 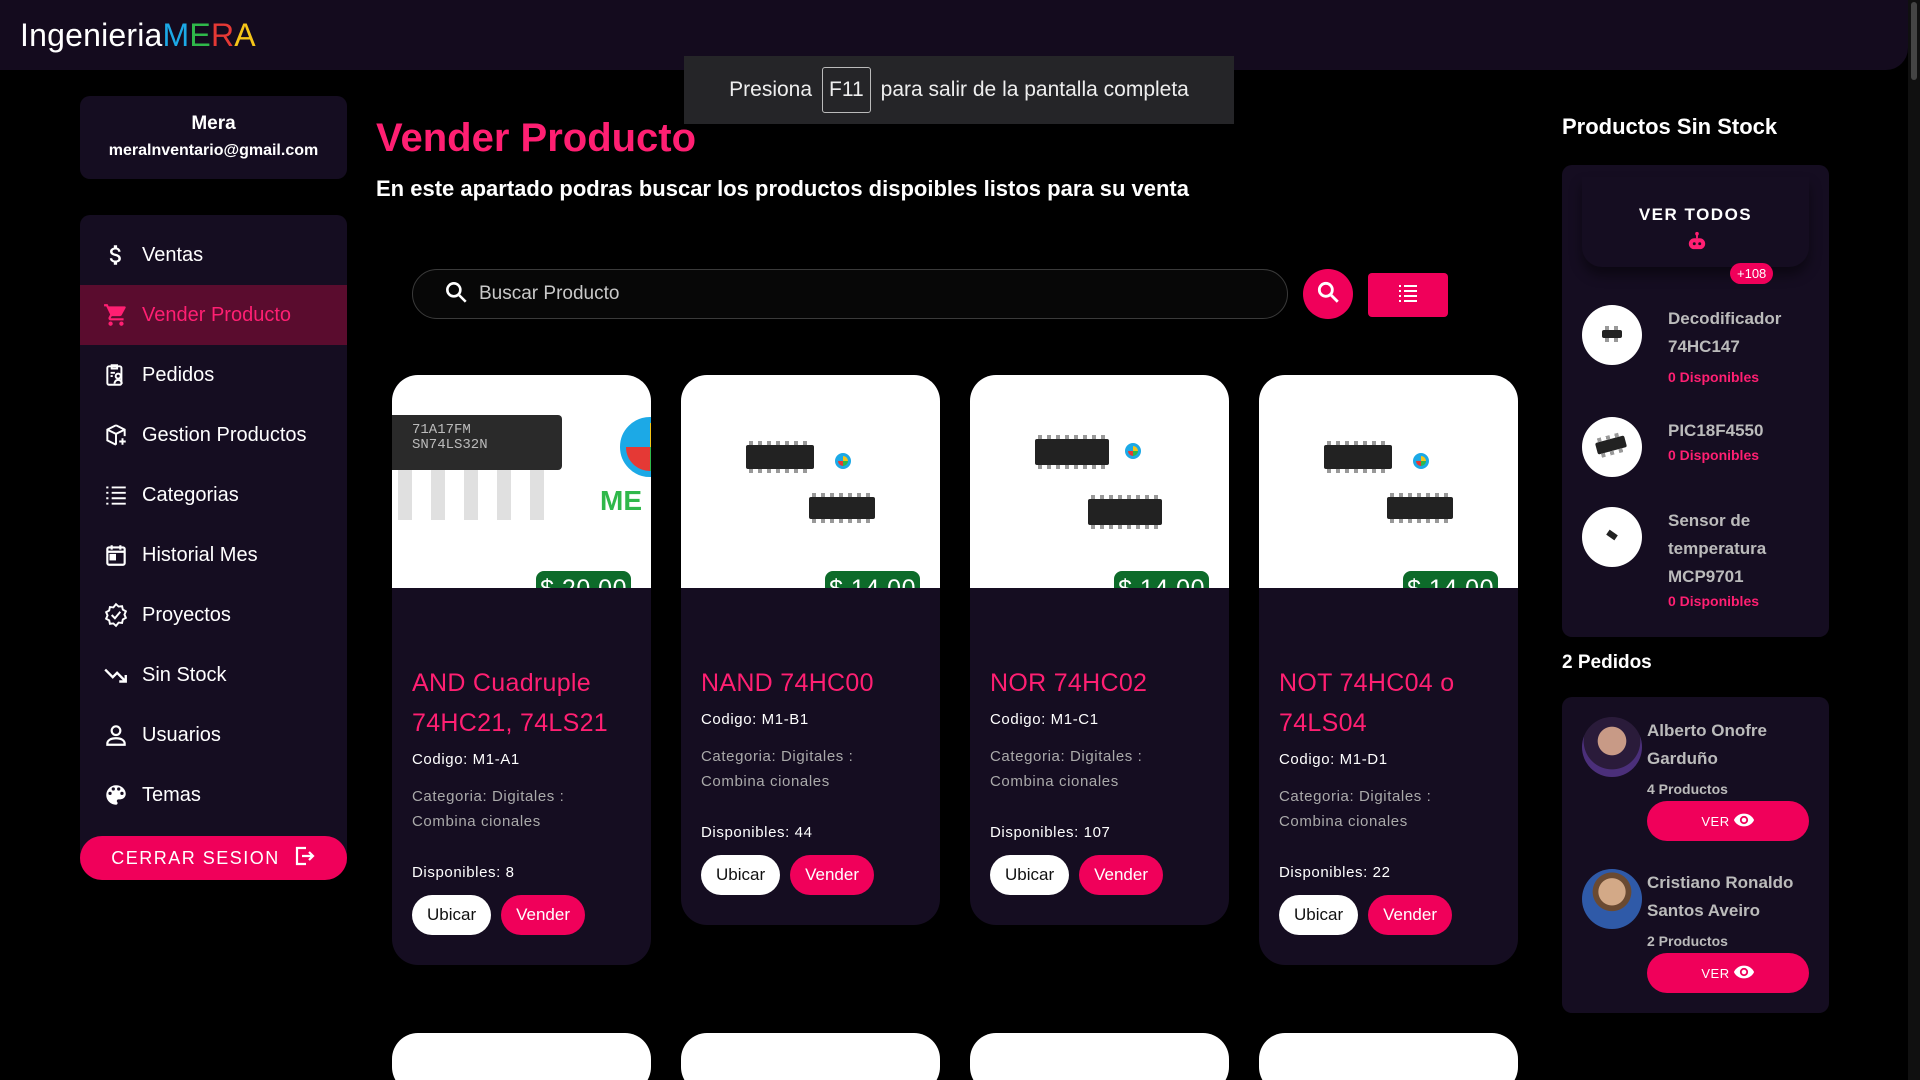 What do you see at coordinates (213, 435) in the screenshot?
I see `sidebar-item-gestion-productos: Gestion Productos` at bounding box center [213, 435].